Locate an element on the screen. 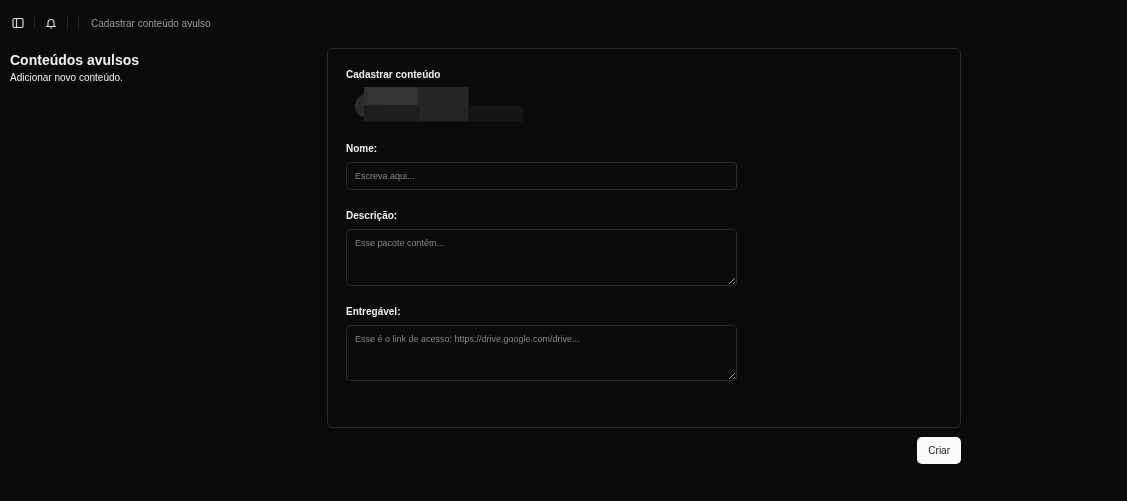 The width and height of the screenshot is (1127, 501). page-title: Conteúdos avulsos is located at coordinates (75, 60).